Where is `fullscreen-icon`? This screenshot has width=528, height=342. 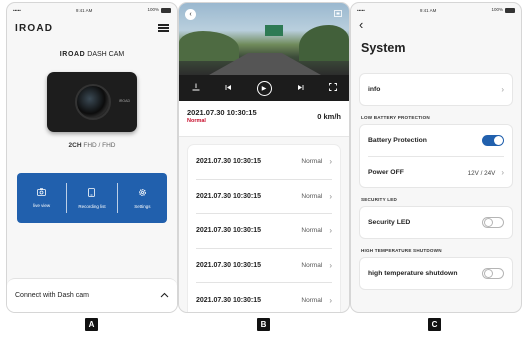 fullscreen-icon is located at coordinates (332, 88).